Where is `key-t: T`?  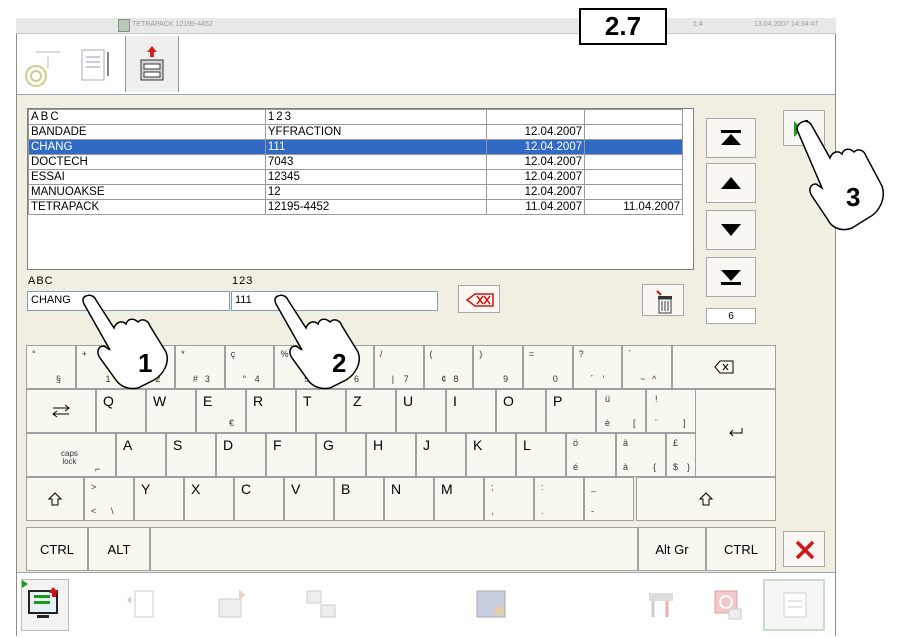
key-t: T is located at coordinates (321, 411).